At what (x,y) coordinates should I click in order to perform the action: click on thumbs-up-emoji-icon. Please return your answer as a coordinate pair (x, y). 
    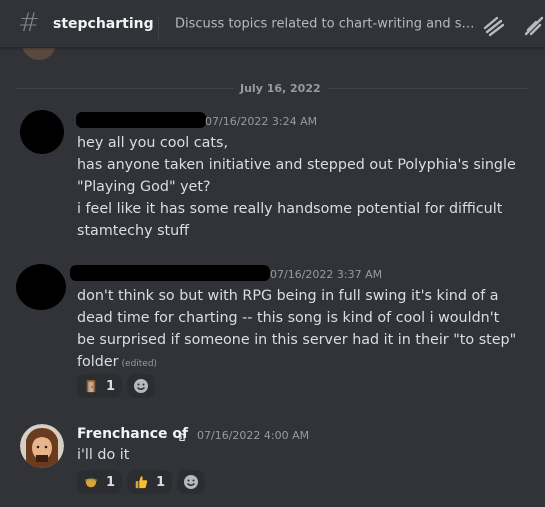
    Looking at the image, I should click on (141, 482).